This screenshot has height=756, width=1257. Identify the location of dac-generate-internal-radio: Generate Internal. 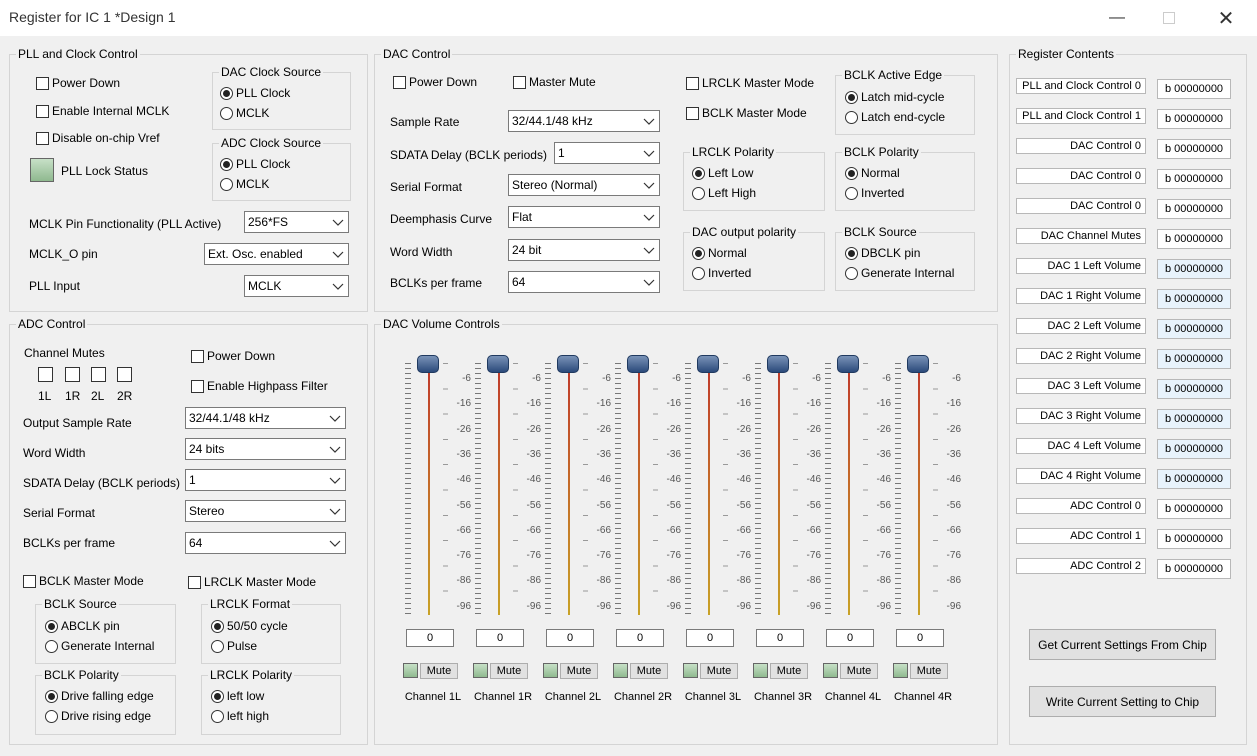
(899, 273).